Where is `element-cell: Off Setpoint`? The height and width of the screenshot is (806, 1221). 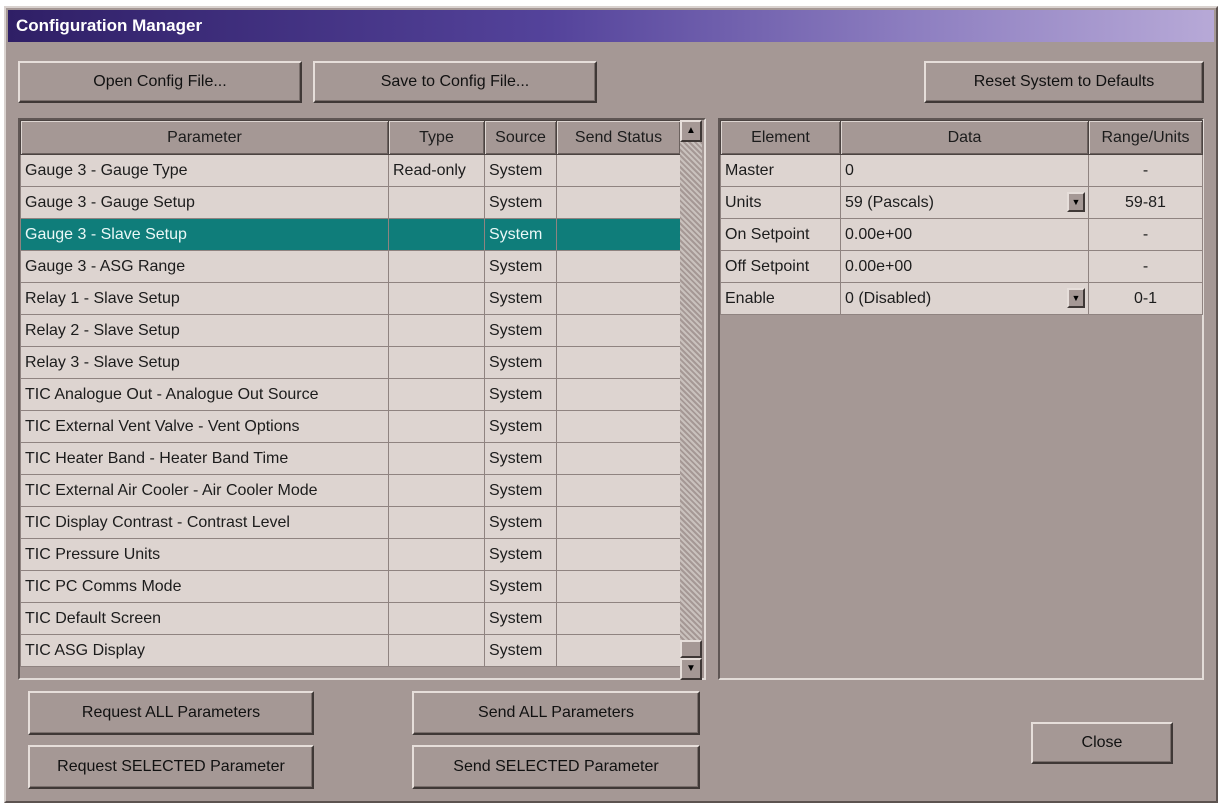 element-cell: Off Setpoint is located at coordinates (780, 266).